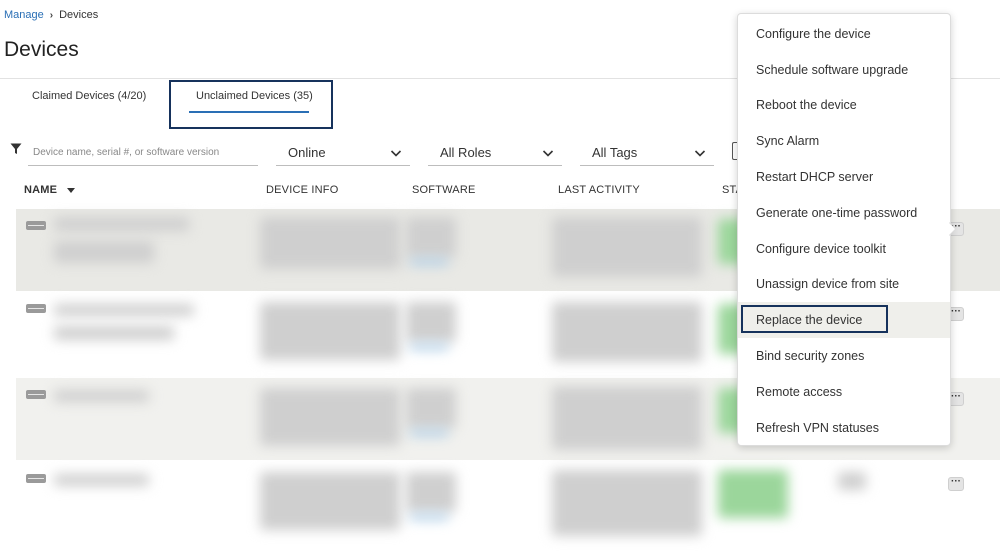 Image resolution: width=1000 pixels, height=558 pixels. What do you see at coordinates (143, 153) in the screenshot?
I see `search-input` at bounding box center [143, 153].